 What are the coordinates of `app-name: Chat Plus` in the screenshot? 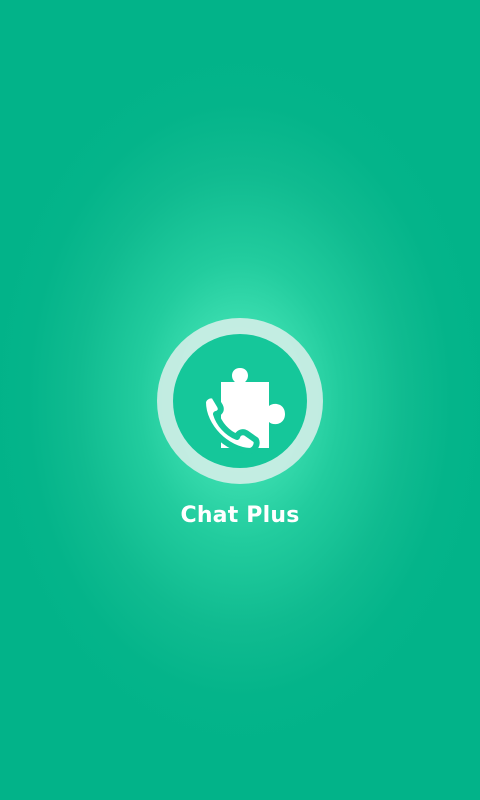 It's located at (240, 515).